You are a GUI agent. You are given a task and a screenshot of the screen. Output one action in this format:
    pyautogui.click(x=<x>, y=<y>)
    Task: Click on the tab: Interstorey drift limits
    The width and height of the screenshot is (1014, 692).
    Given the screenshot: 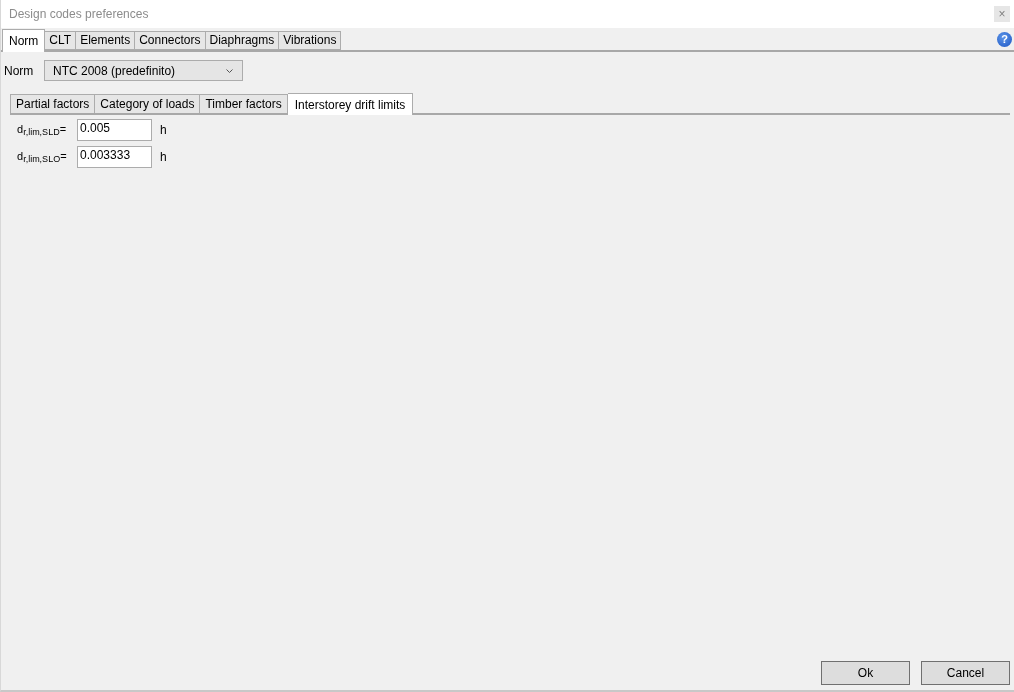 What is the action you would take?
    pyautogui.click(x=350, y=104)
    